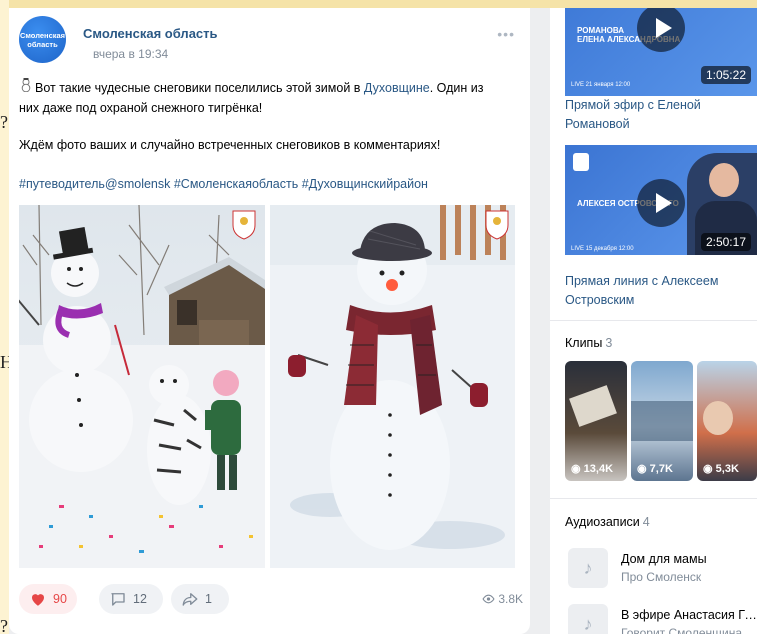 This screenshot has height=634, width=757. What do you see at coordinates (456, 88) in the screenshot?
I see `post-text-part: . Один из` at bounding box center [456, 88].